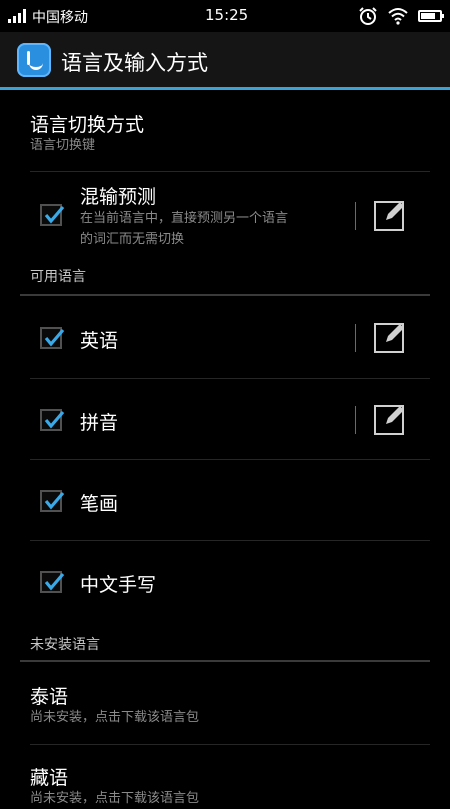  What do you see at coordinates (184, 218) in the screenshot?
I see `item-description-line1: 在当前语言中，直接预测另一个语言` at bounding box center [184, 218].